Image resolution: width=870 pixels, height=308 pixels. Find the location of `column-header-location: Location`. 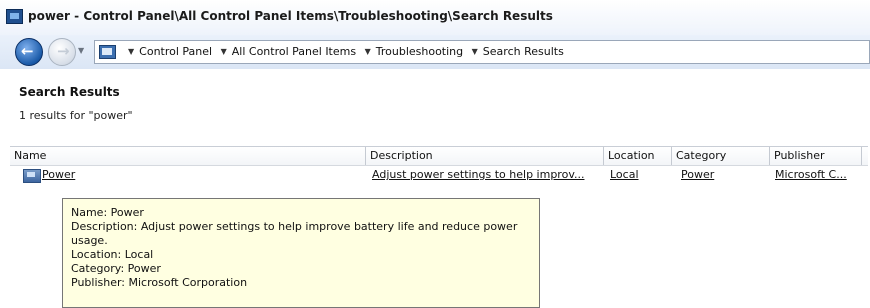

column-header-location: Location is located at coordinates (638, 156).